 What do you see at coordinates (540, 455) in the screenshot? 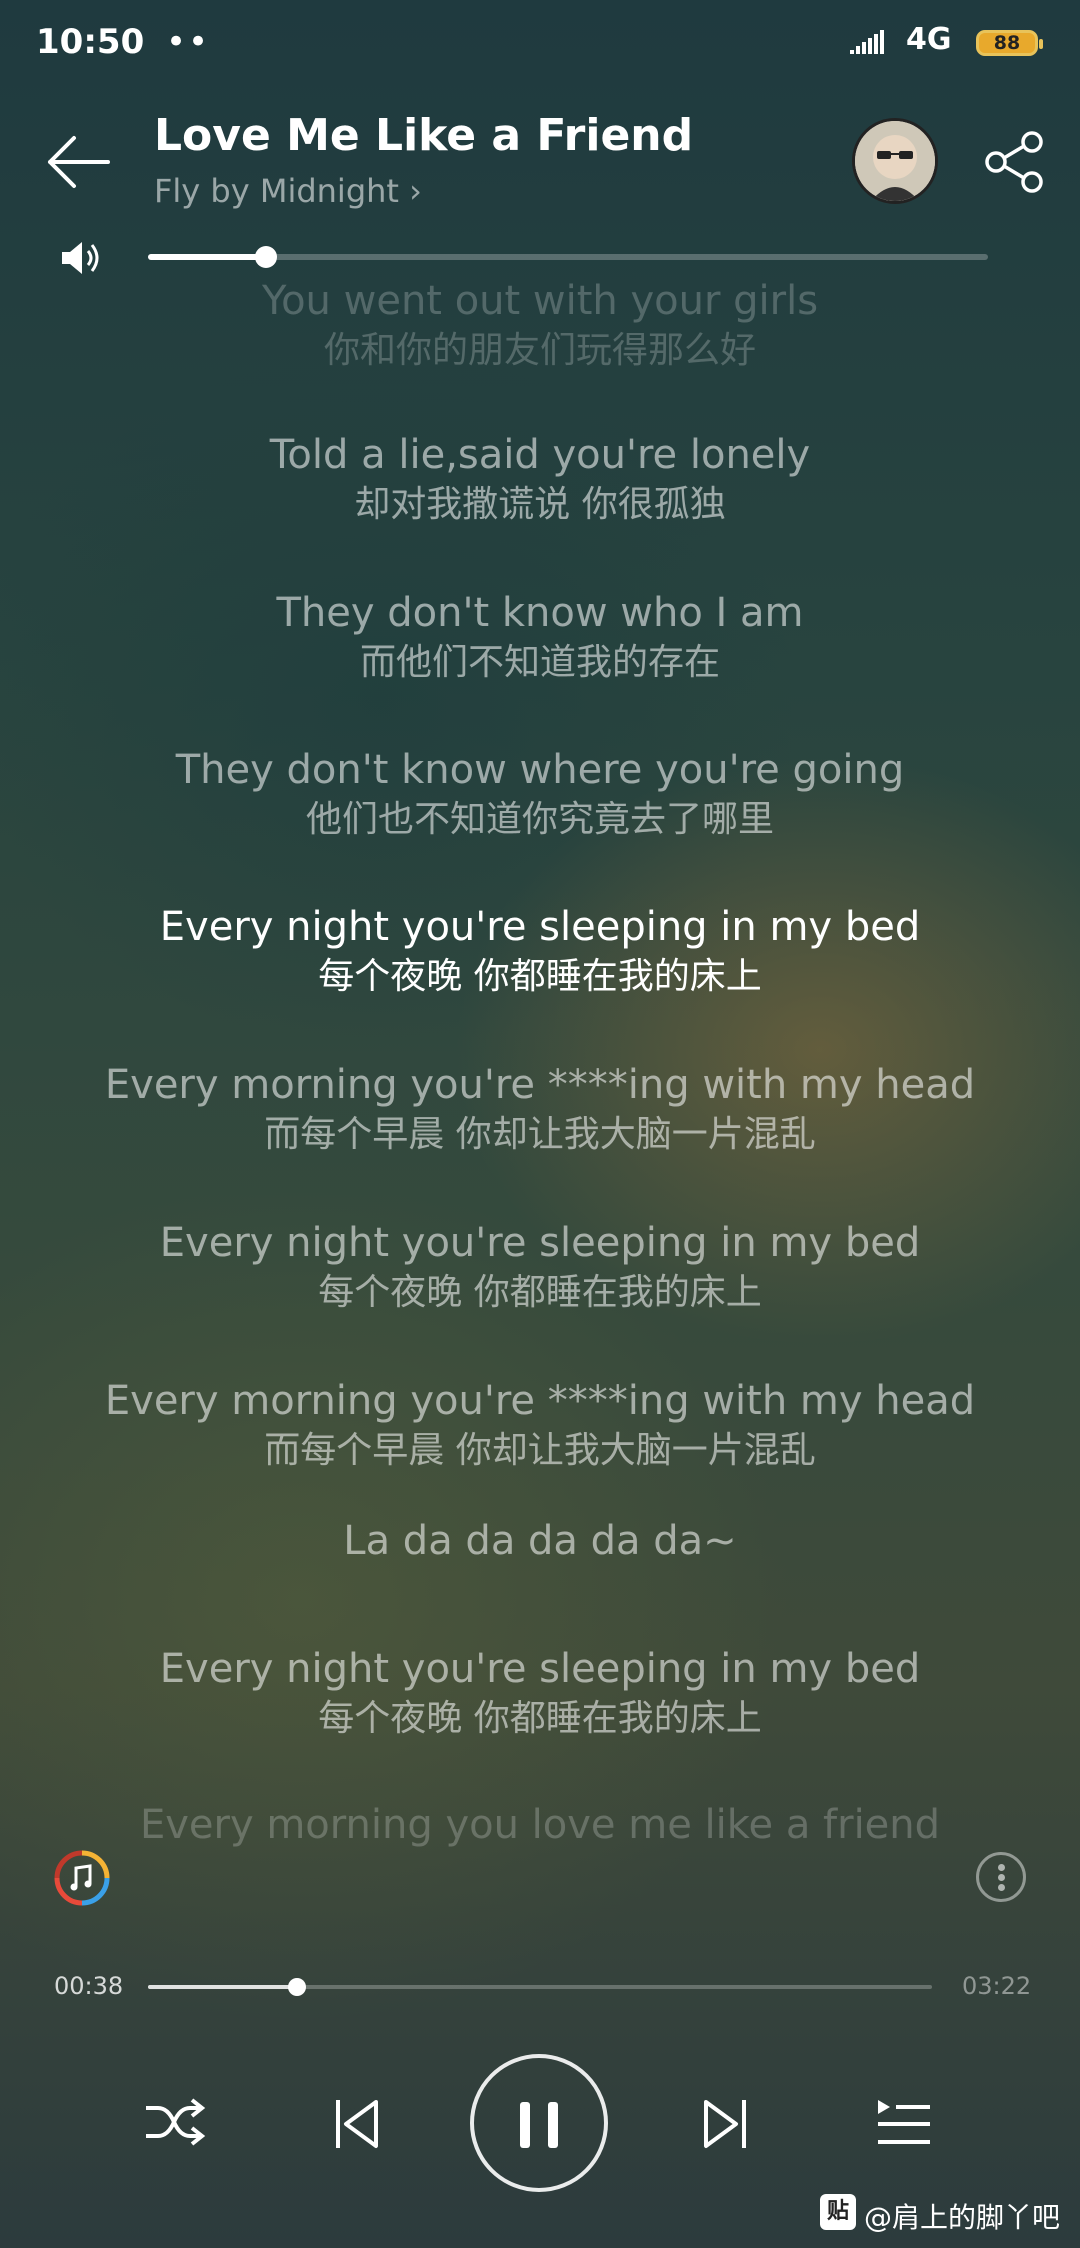
I see `lyric-original: Told a lie,said you're lonely` at bounding box center [540, 455].